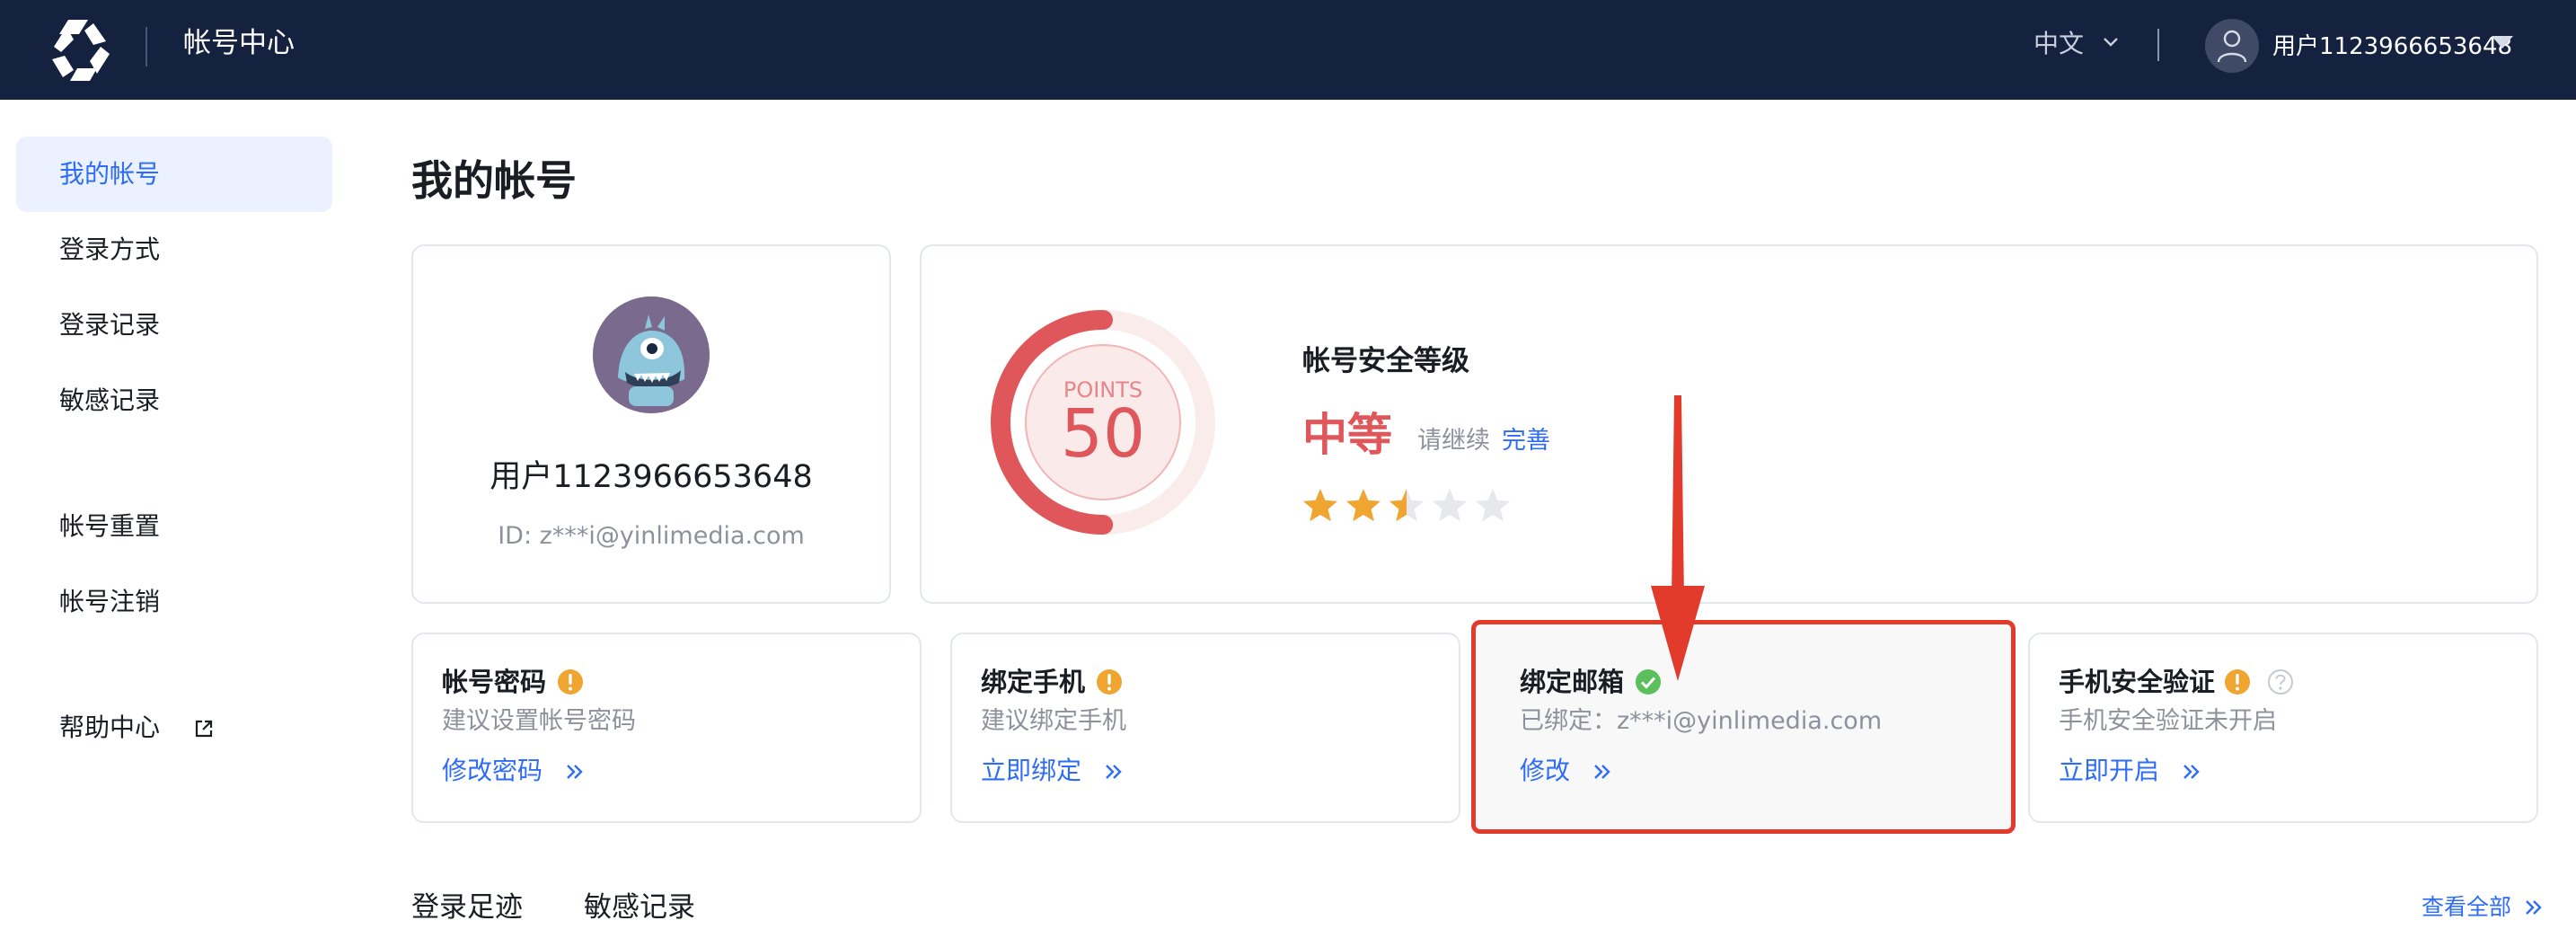  I want to click on bind-phone-link: 立即绑定, so click(1052, 771).